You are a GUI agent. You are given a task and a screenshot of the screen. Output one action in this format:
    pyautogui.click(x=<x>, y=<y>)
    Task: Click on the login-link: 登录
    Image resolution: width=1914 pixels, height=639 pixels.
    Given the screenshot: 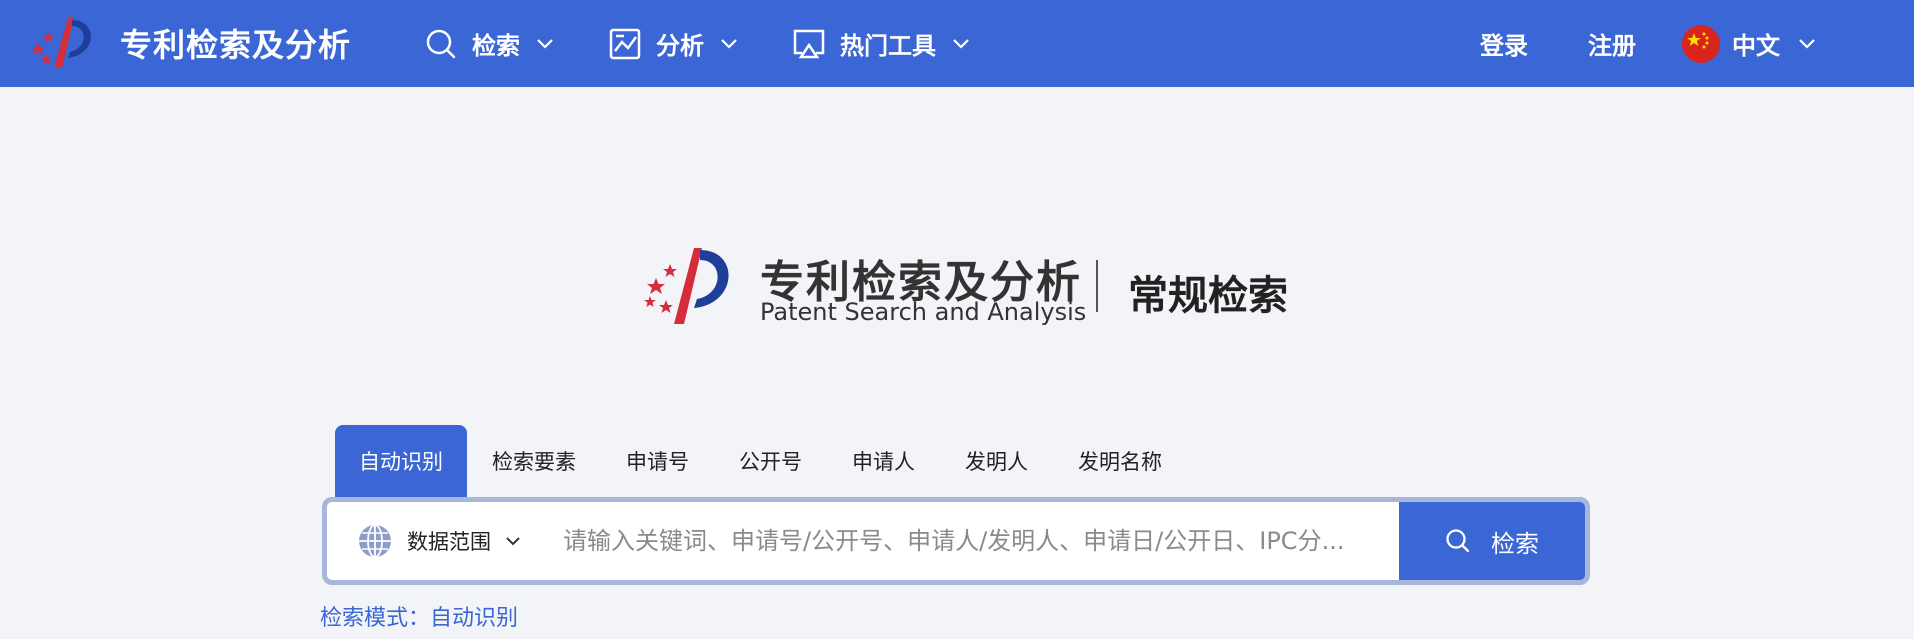 What is the action you would take?
    pyautogui.click(x=1504, y=43)
    